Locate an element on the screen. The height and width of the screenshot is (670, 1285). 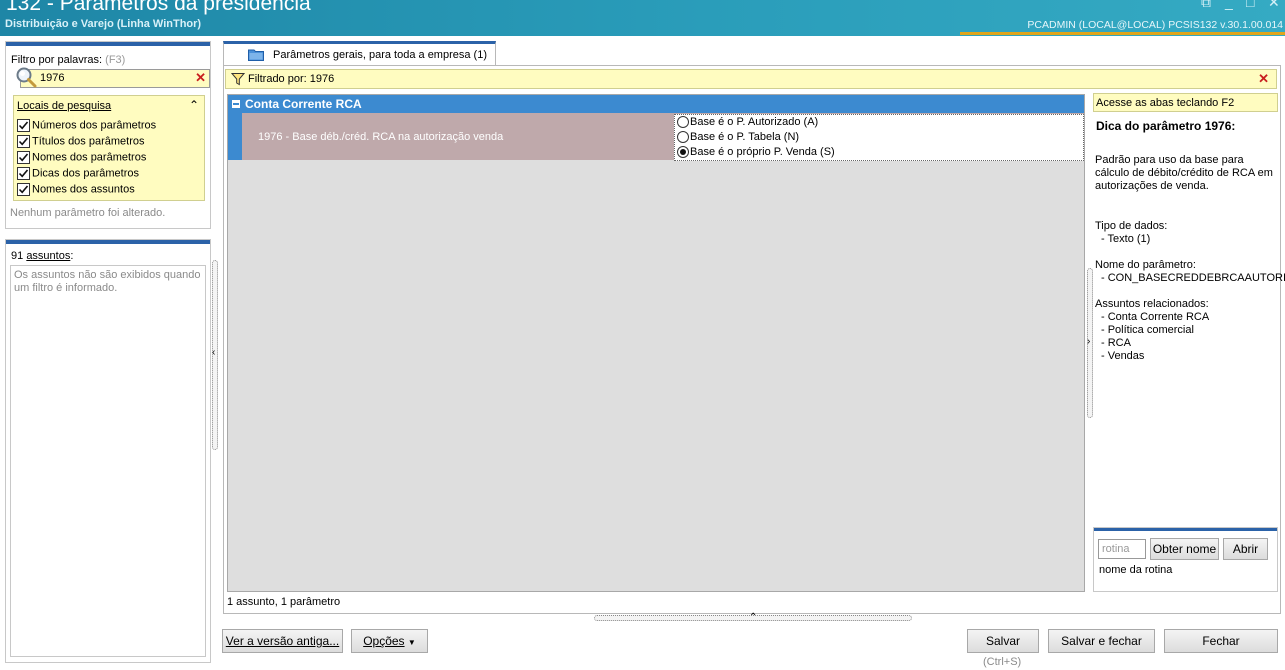
routine-name-text: nome da rotina is located at coordinates (1136, 570).